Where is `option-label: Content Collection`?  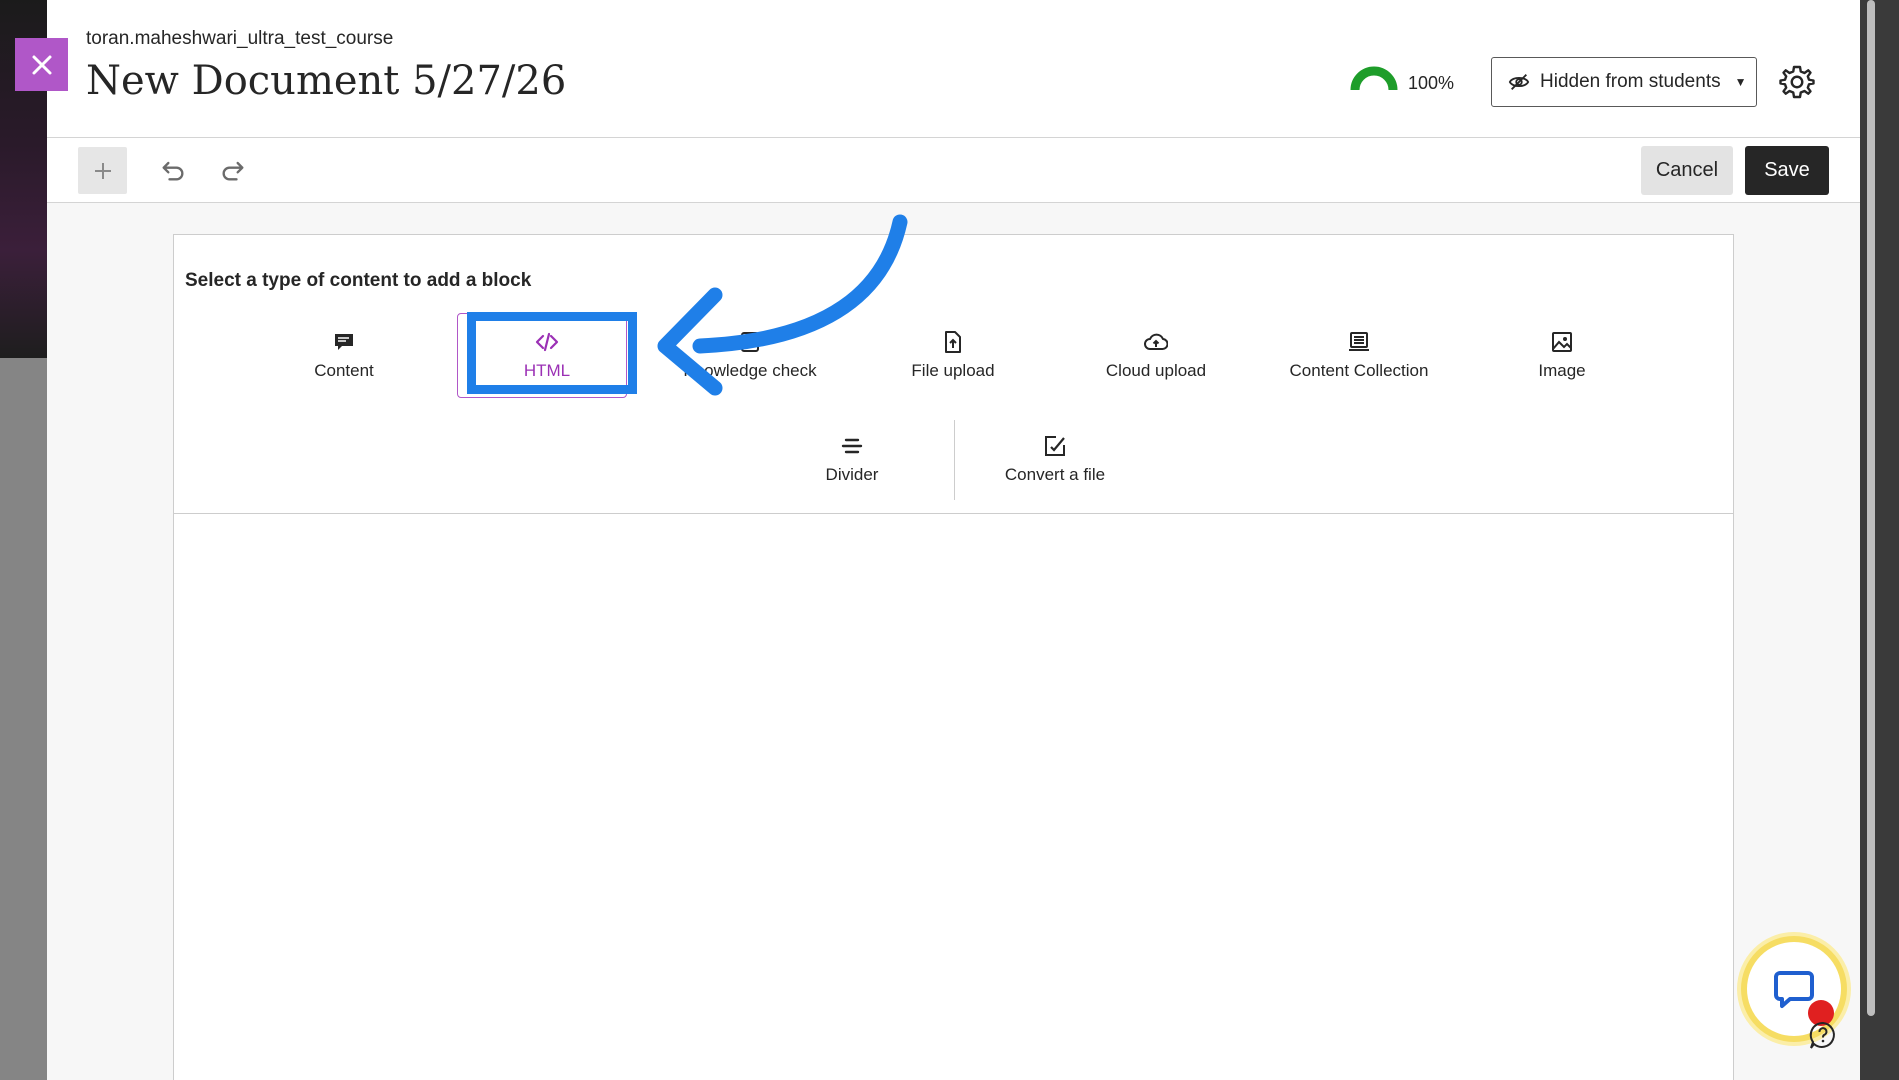
option-label: Content Collection is located at coordinates (1359, 370).